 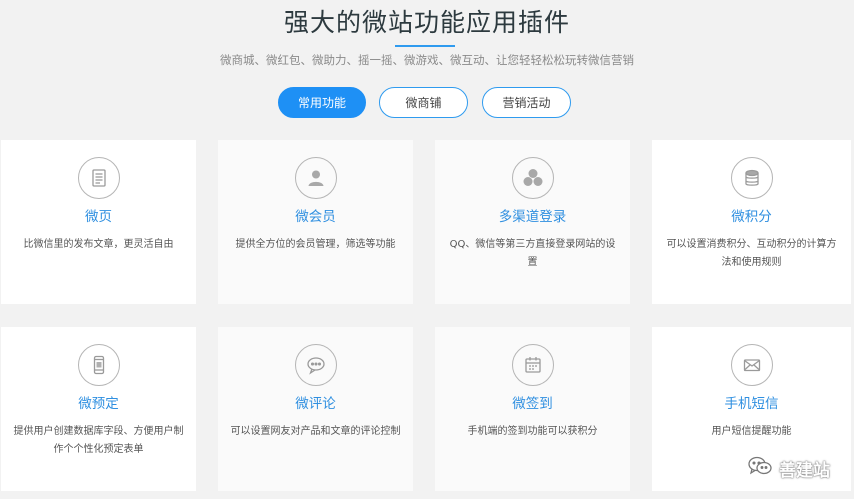 I want to click on feature-card-micro-member: 微会员 提供全方位的会员管理，筛选等功能, so click(x=315, y=222).